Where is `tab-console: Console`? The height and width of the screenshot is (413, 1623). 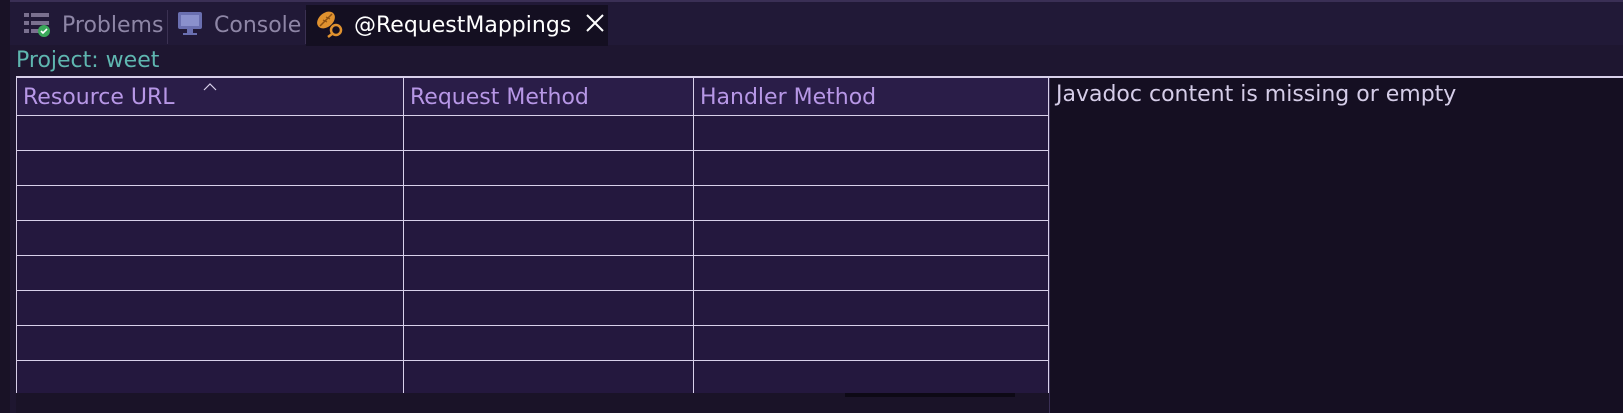
tab-console: Console is located at coordinates (238, 25).